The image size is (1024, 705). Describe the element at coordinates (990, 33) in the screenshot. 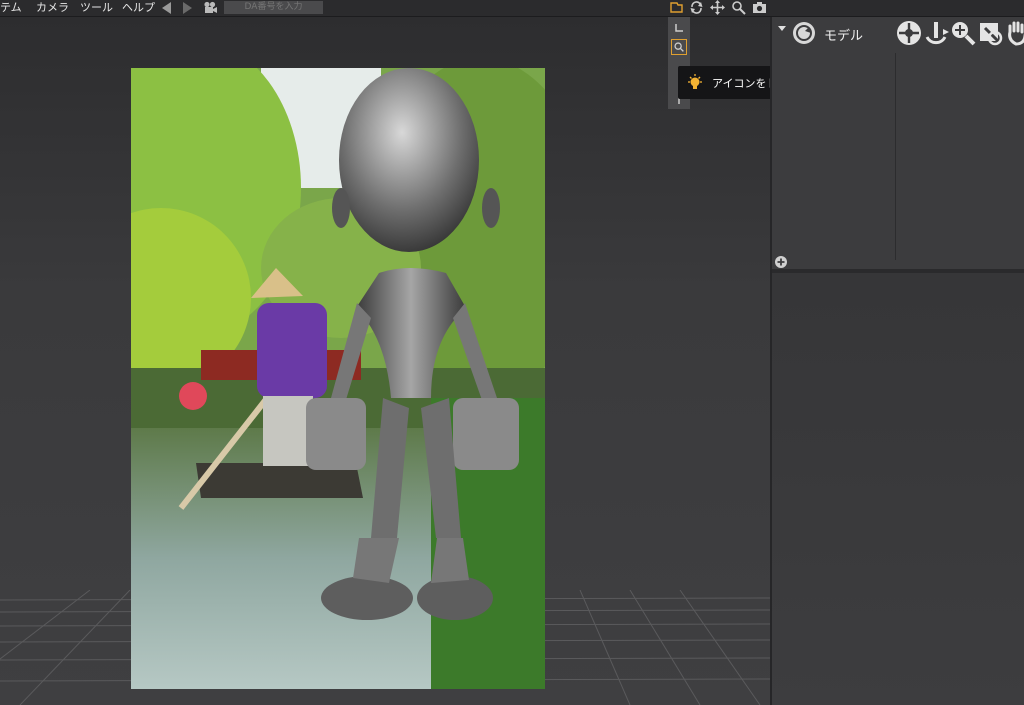

I see `reset-view-icon` at that location.